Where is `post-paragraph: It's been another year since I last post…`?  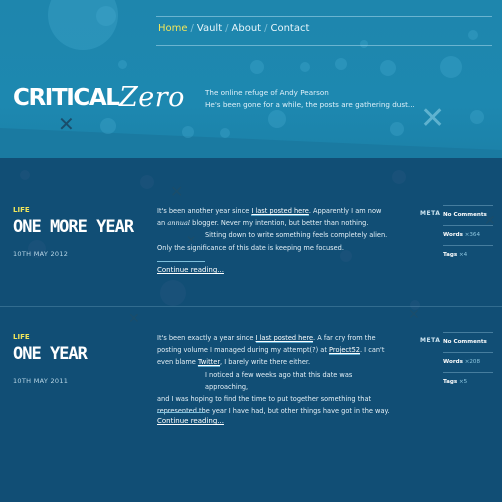
post-paragraph: It's been another year since I last post… is located at coordinates (269, 217).